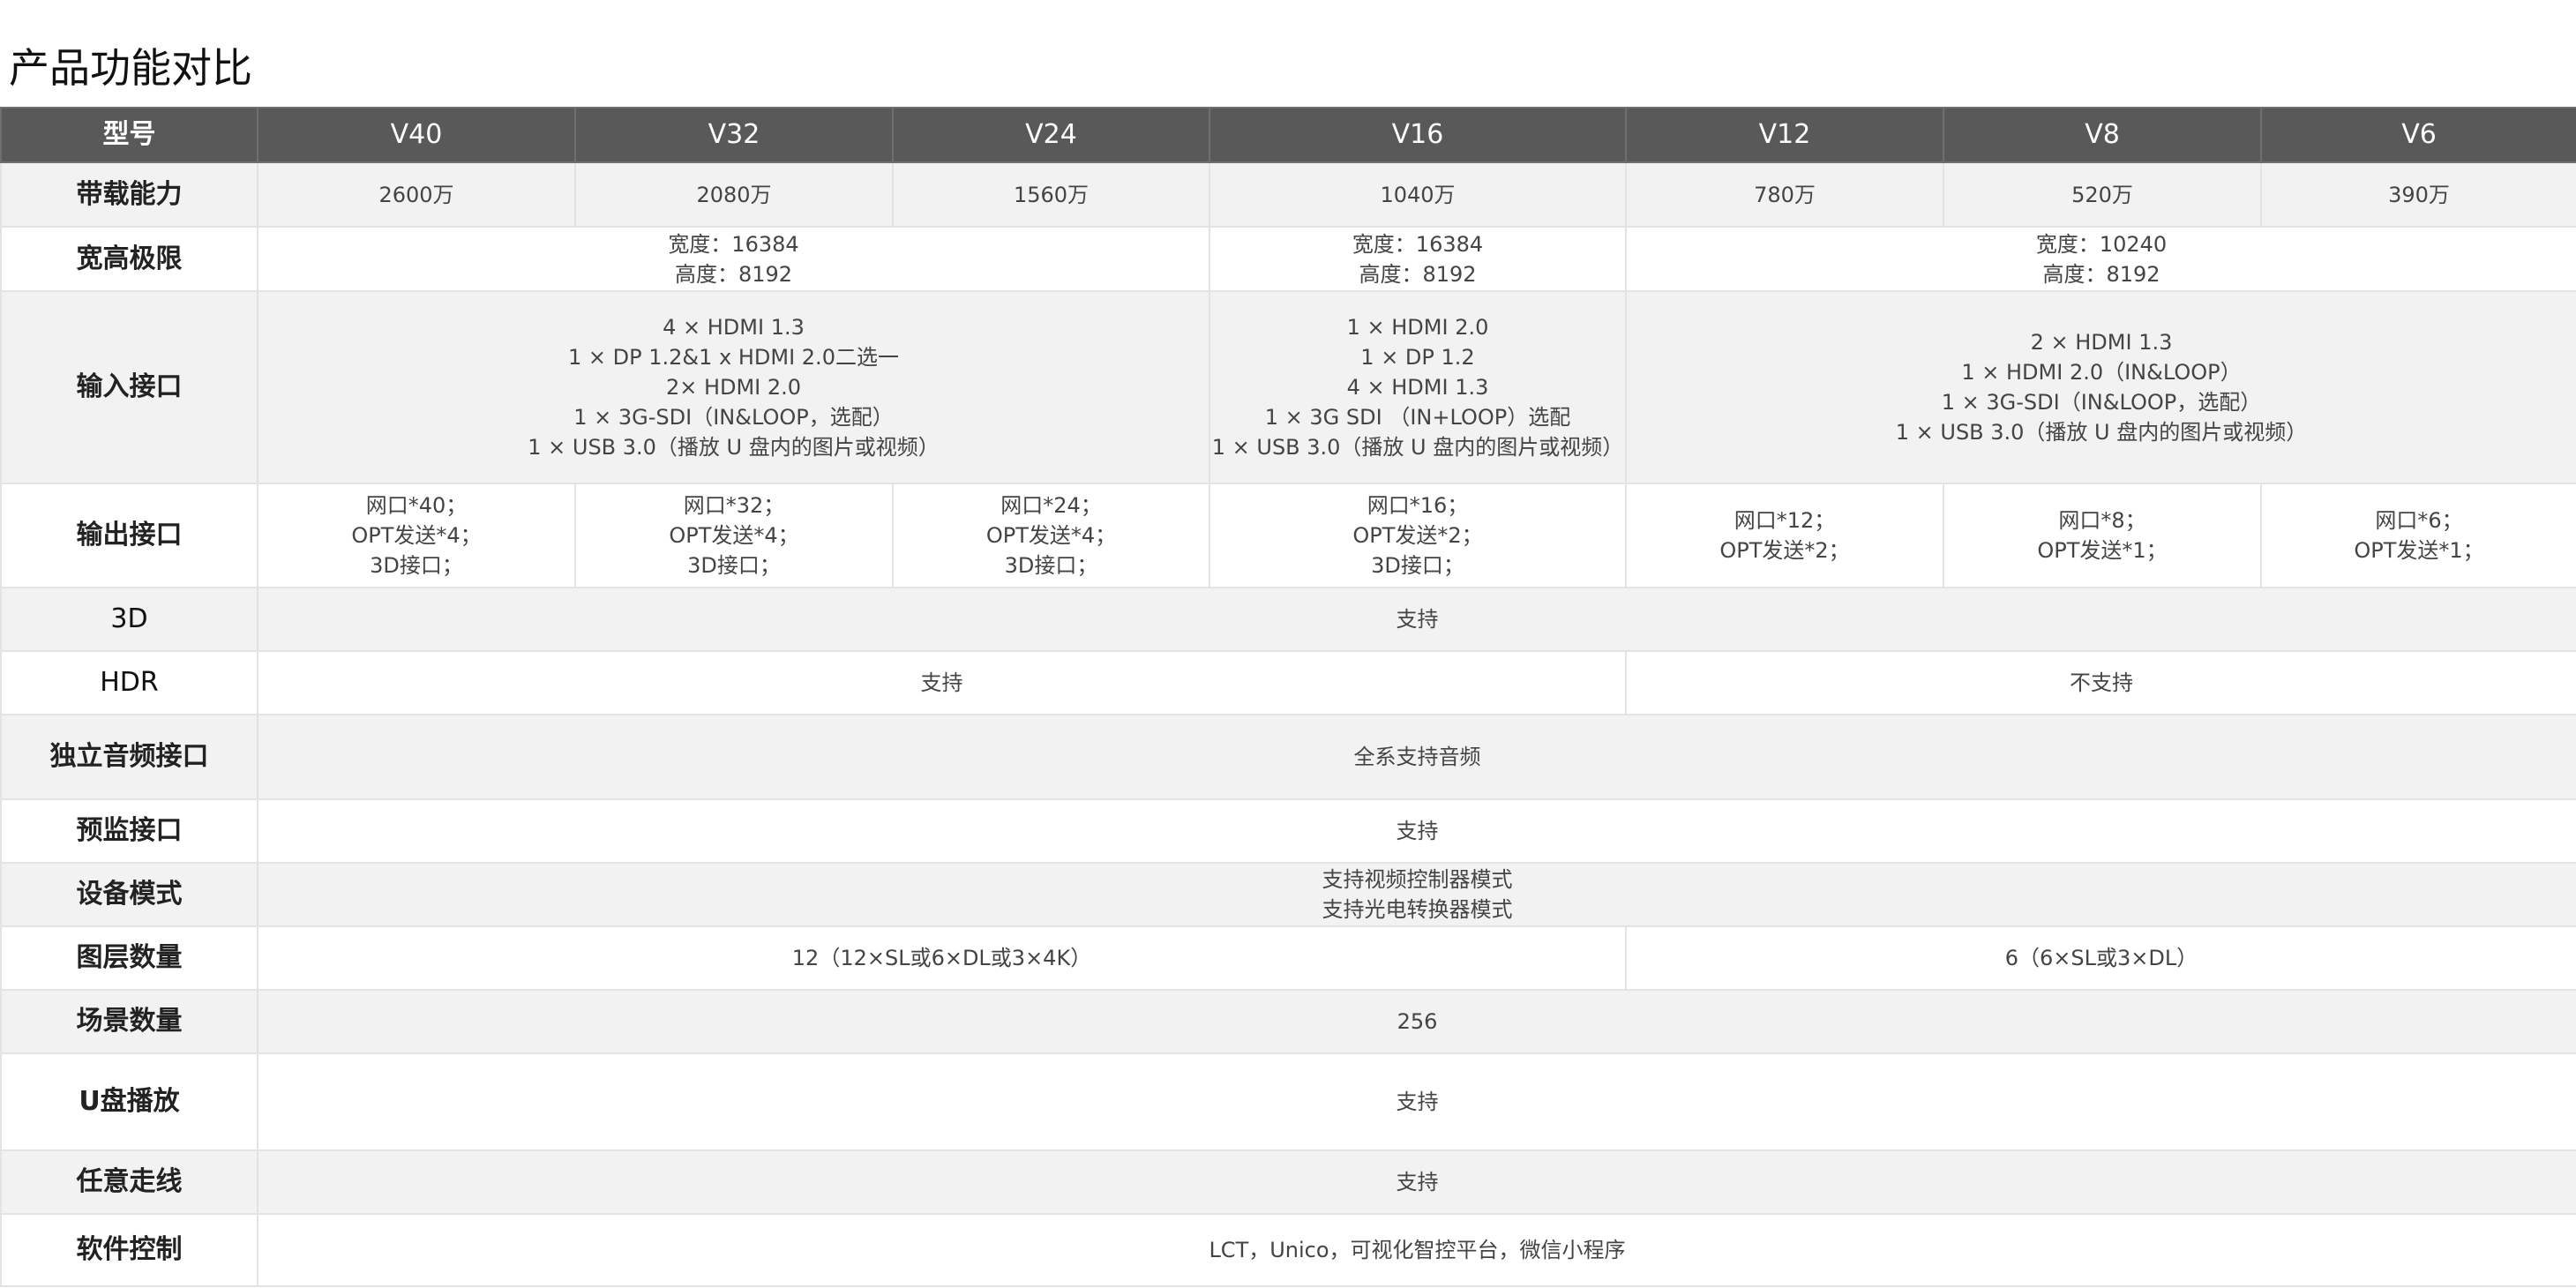 This screenshot has width=2576, height=1288. I want to click on page-title: 产品功能对比, so click(130, 68).